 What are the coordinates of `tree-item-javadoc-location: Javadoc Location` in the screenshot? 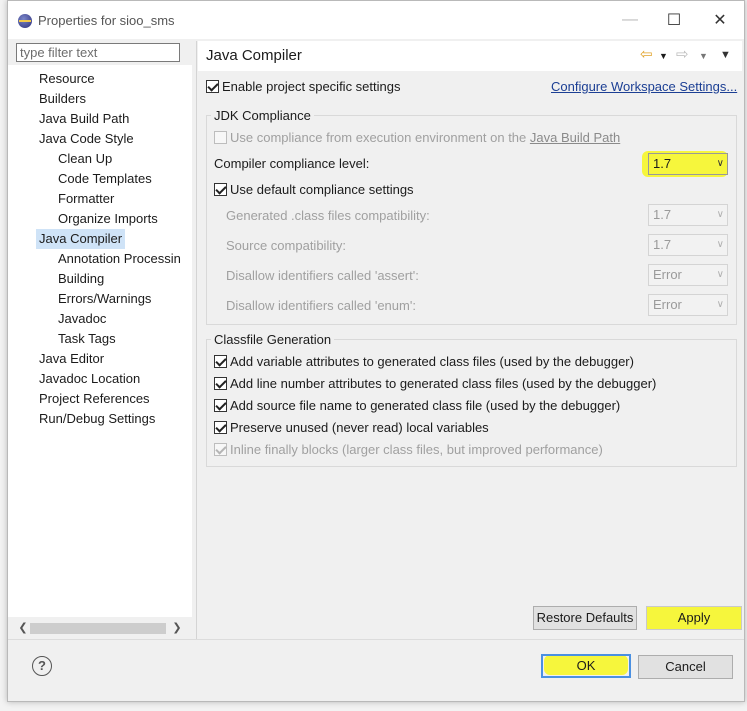 It's located at (89, 379).